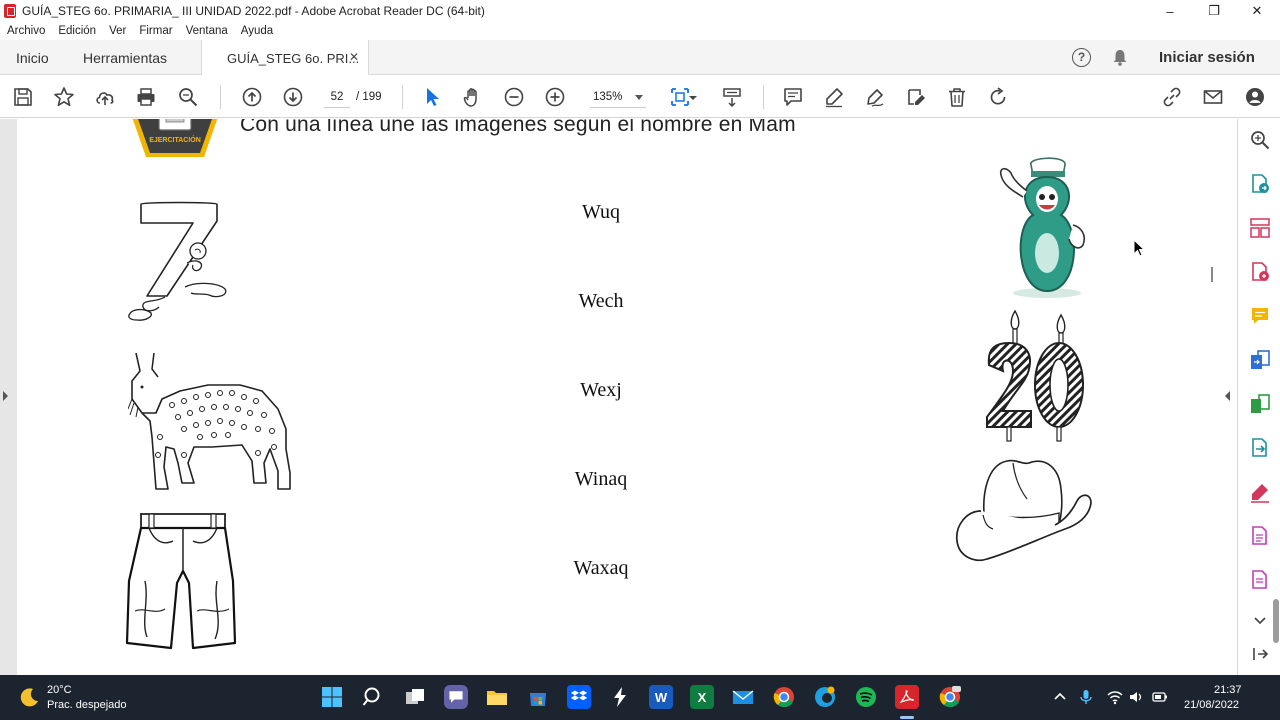 Image resolution: width=1280 pixels, height=720 pixels. I want to click on wifi-icon, so click(1115, 697).